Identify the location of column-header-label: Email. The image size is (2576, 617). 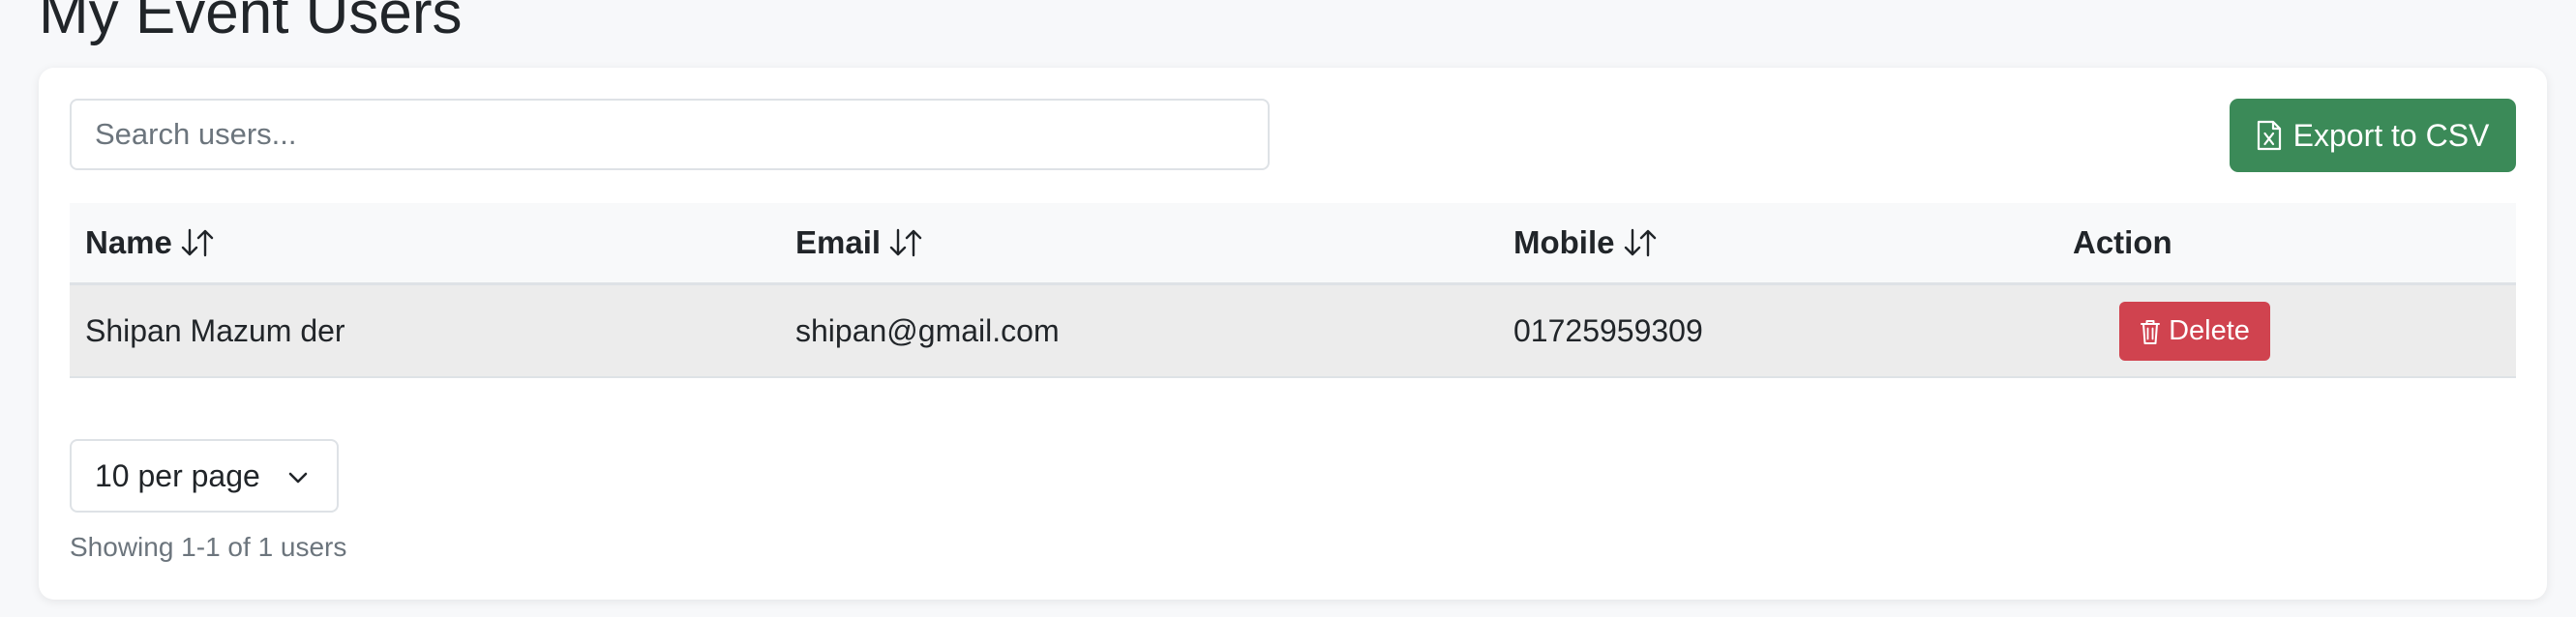
(838, 242).